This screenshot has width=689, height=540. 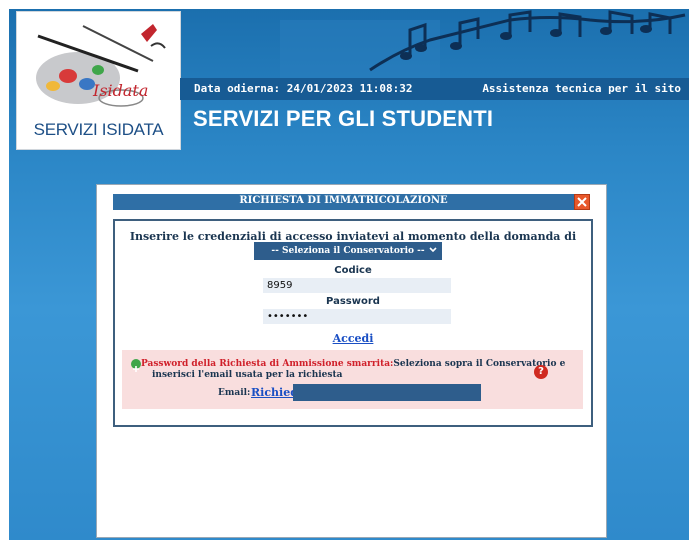 I want to click on technical-assistance-link: Assistenza tecnica per il sito, so click(x=581, y=88).